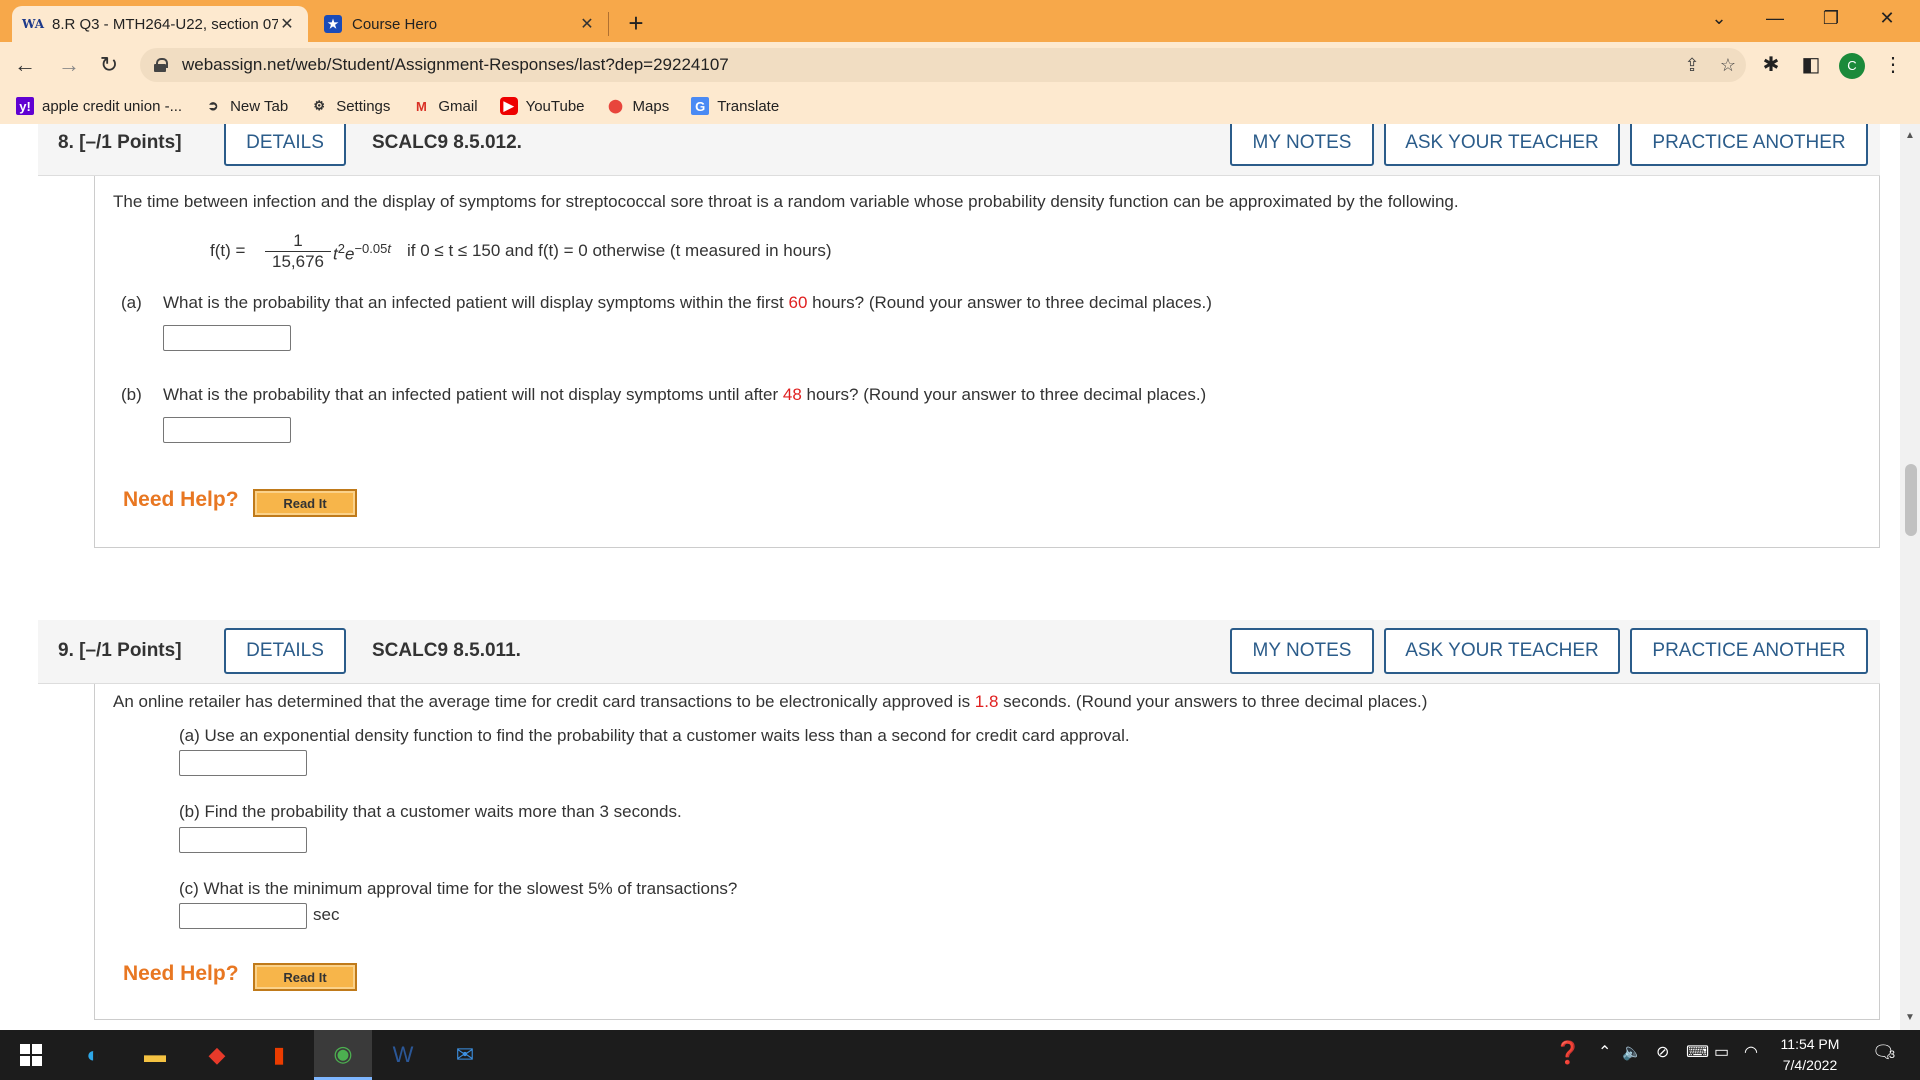 This screenshot has height=1080, width=1920. Describe the element at coordinates (1810, 1055) in the screenshot. I see `system-clock: 11:54 PM 7/4/2022` at that location.